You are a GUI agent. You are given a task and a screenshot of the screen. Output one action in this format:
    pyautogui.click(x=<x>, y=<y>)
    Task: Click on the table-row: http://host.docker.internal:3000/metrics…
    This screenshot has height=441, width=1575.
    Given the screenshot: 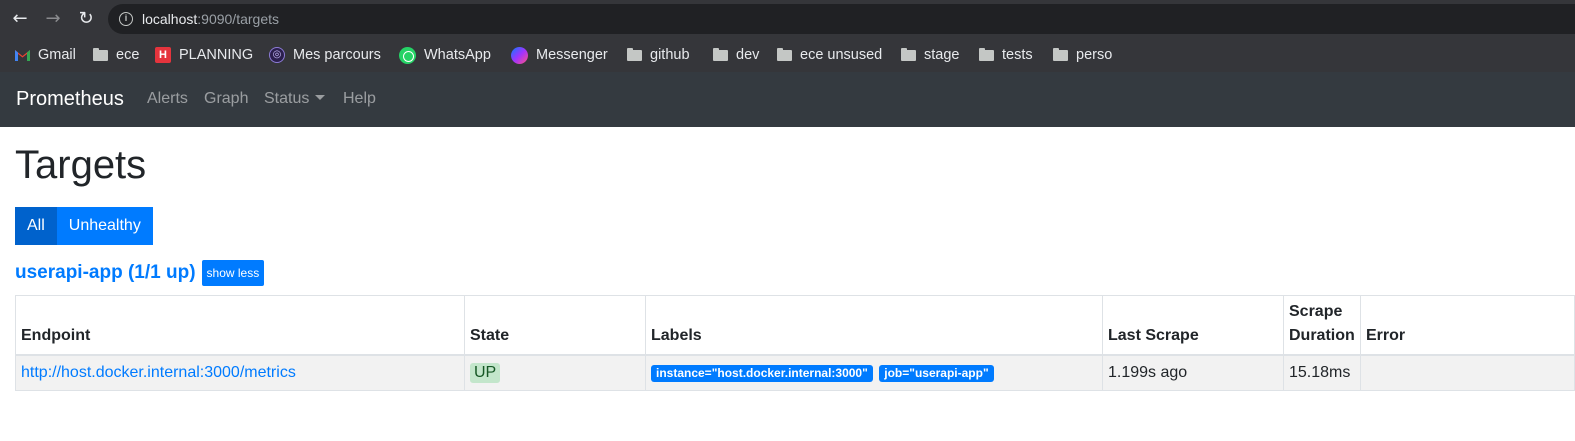 What is the action you would take?
    pyautogui.click(x=795, y=372)
    